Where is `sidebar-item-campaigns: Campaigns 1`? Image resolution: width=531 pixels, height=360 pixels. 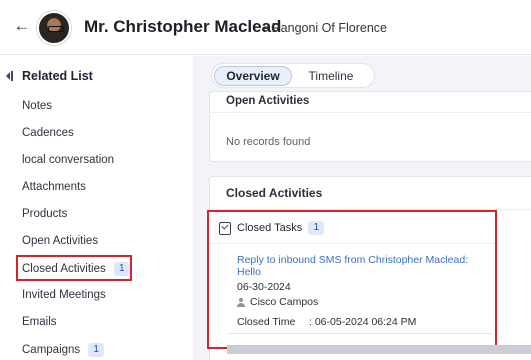 sidebar-item-campaigns: Campaigns 1 is located at coordinates (63, 350).